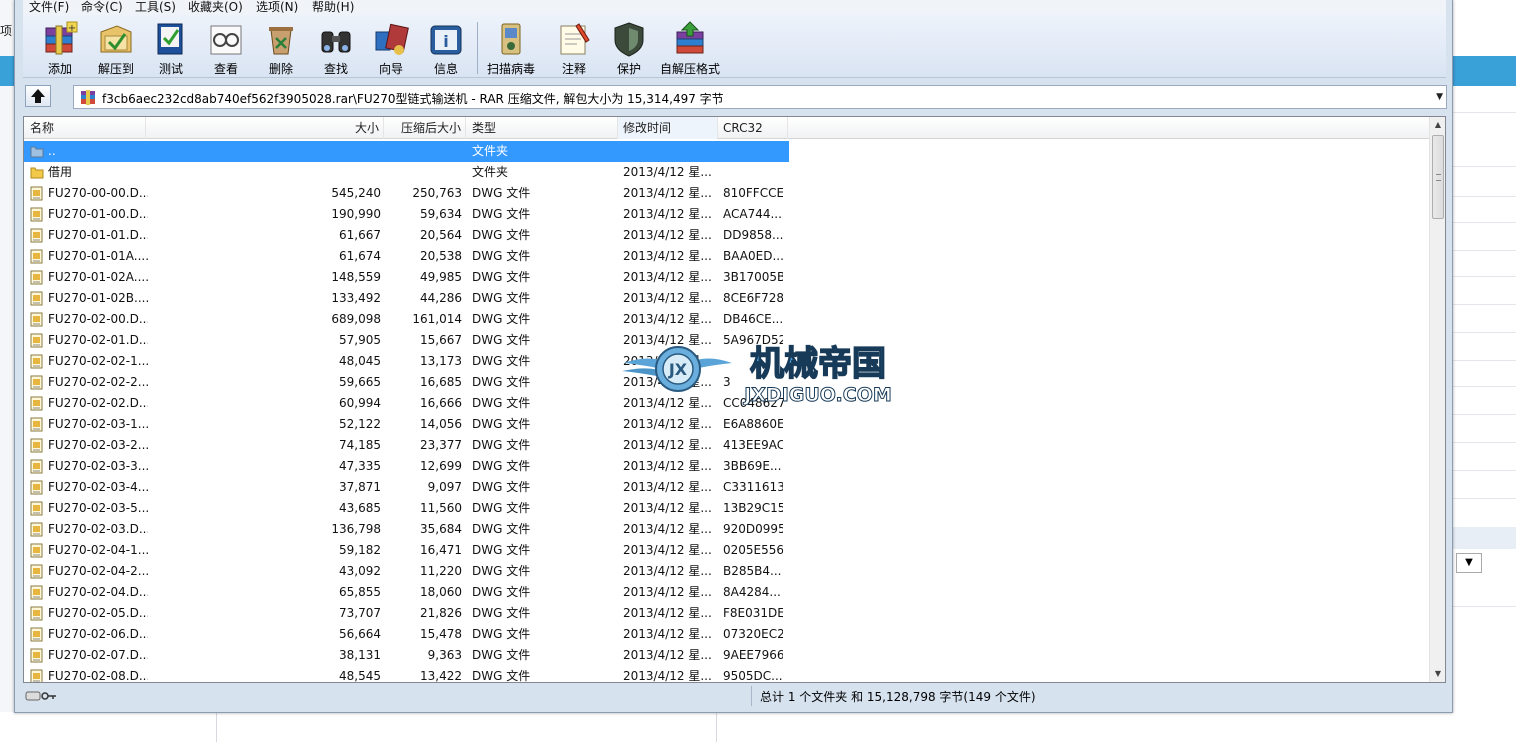 This screenshot has width=1516, height=742. I want to click on wizard-button: 向导, so click(391, 48).